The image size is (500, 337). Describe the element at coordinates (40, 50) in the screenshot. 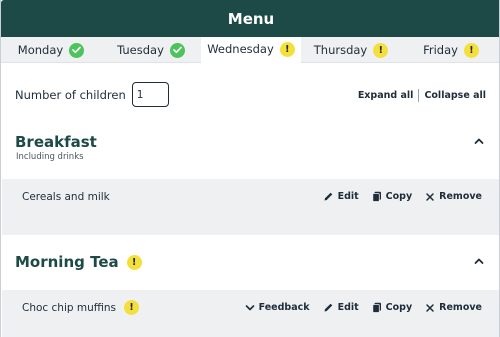

I see `tab-label: Monday` at that location.